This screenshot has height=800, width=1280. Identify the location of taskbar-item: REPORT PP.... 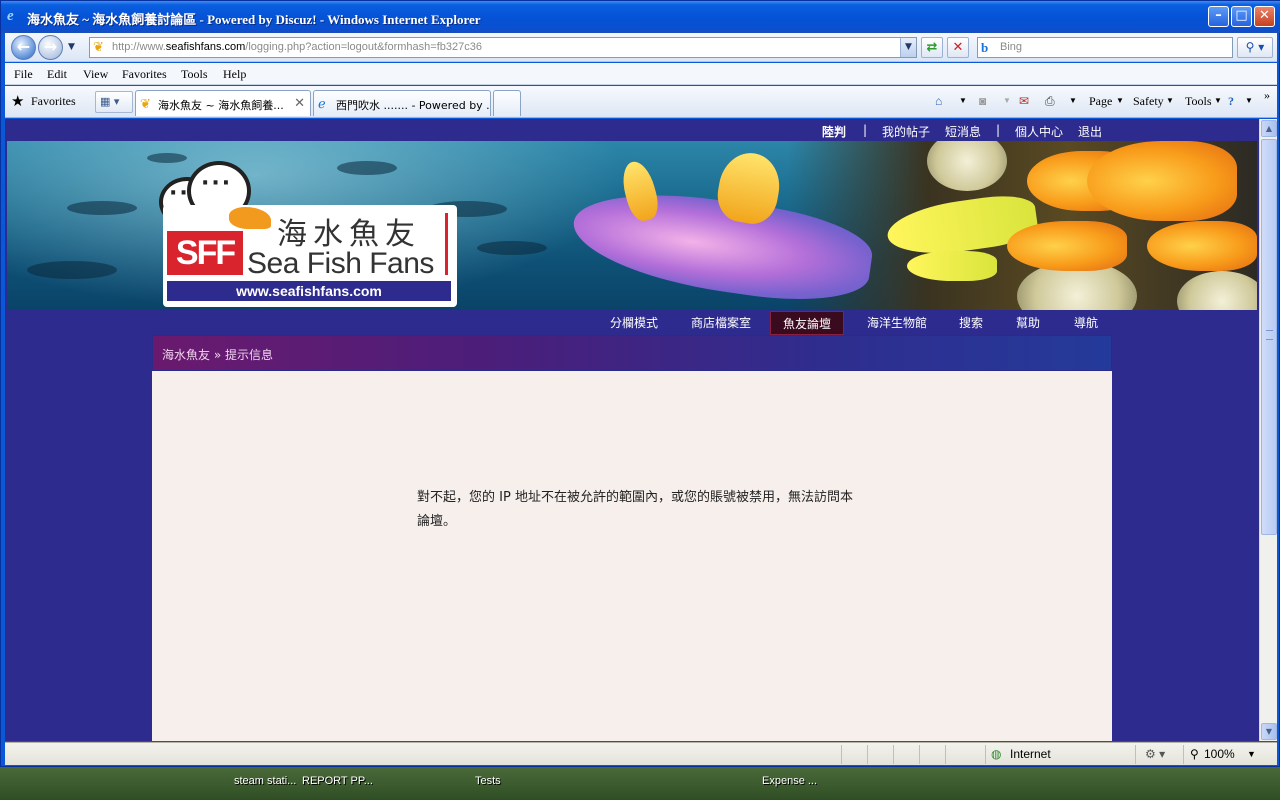
(337, 781).